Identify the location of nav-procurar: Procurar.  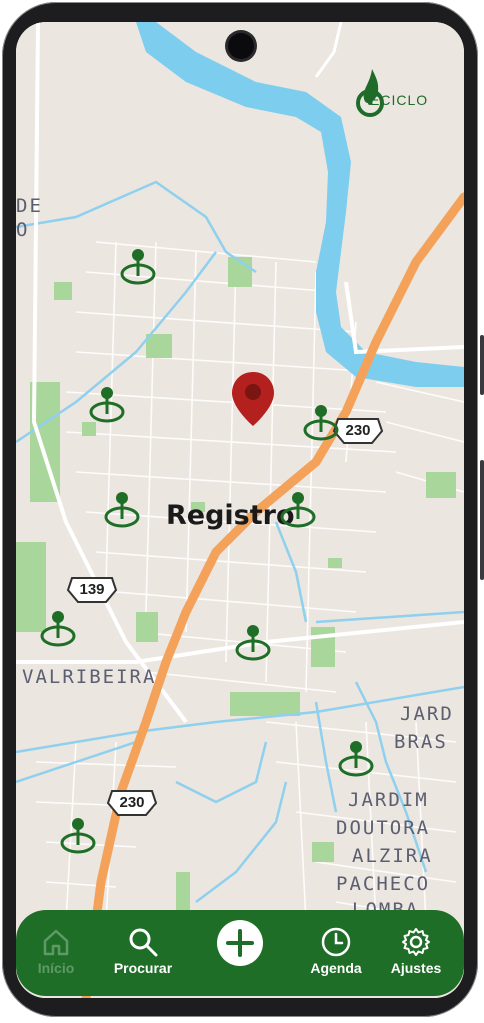
(143, 953).